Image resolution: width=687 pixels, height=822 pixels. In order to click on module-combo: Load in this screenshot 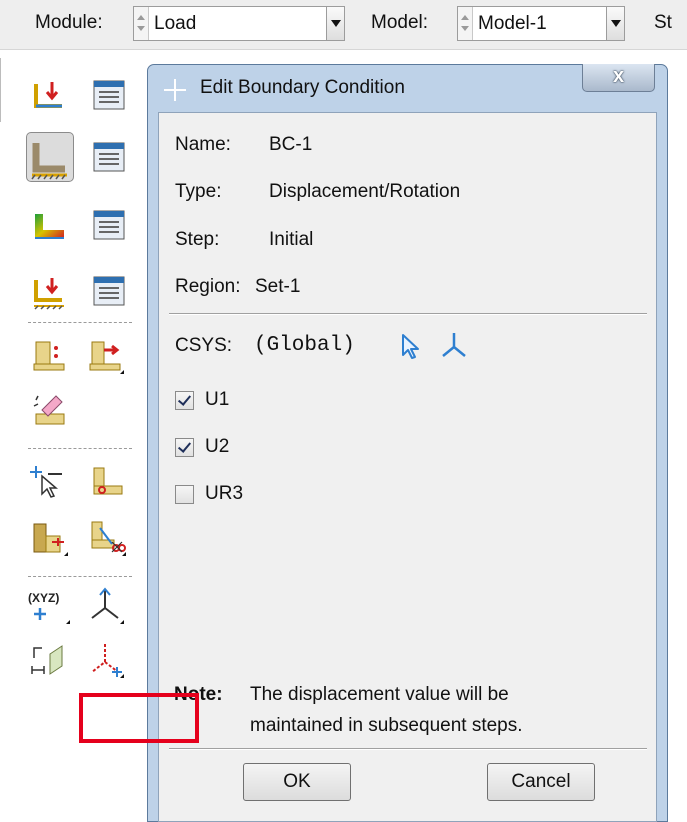, I will do `click(239, 23)`.